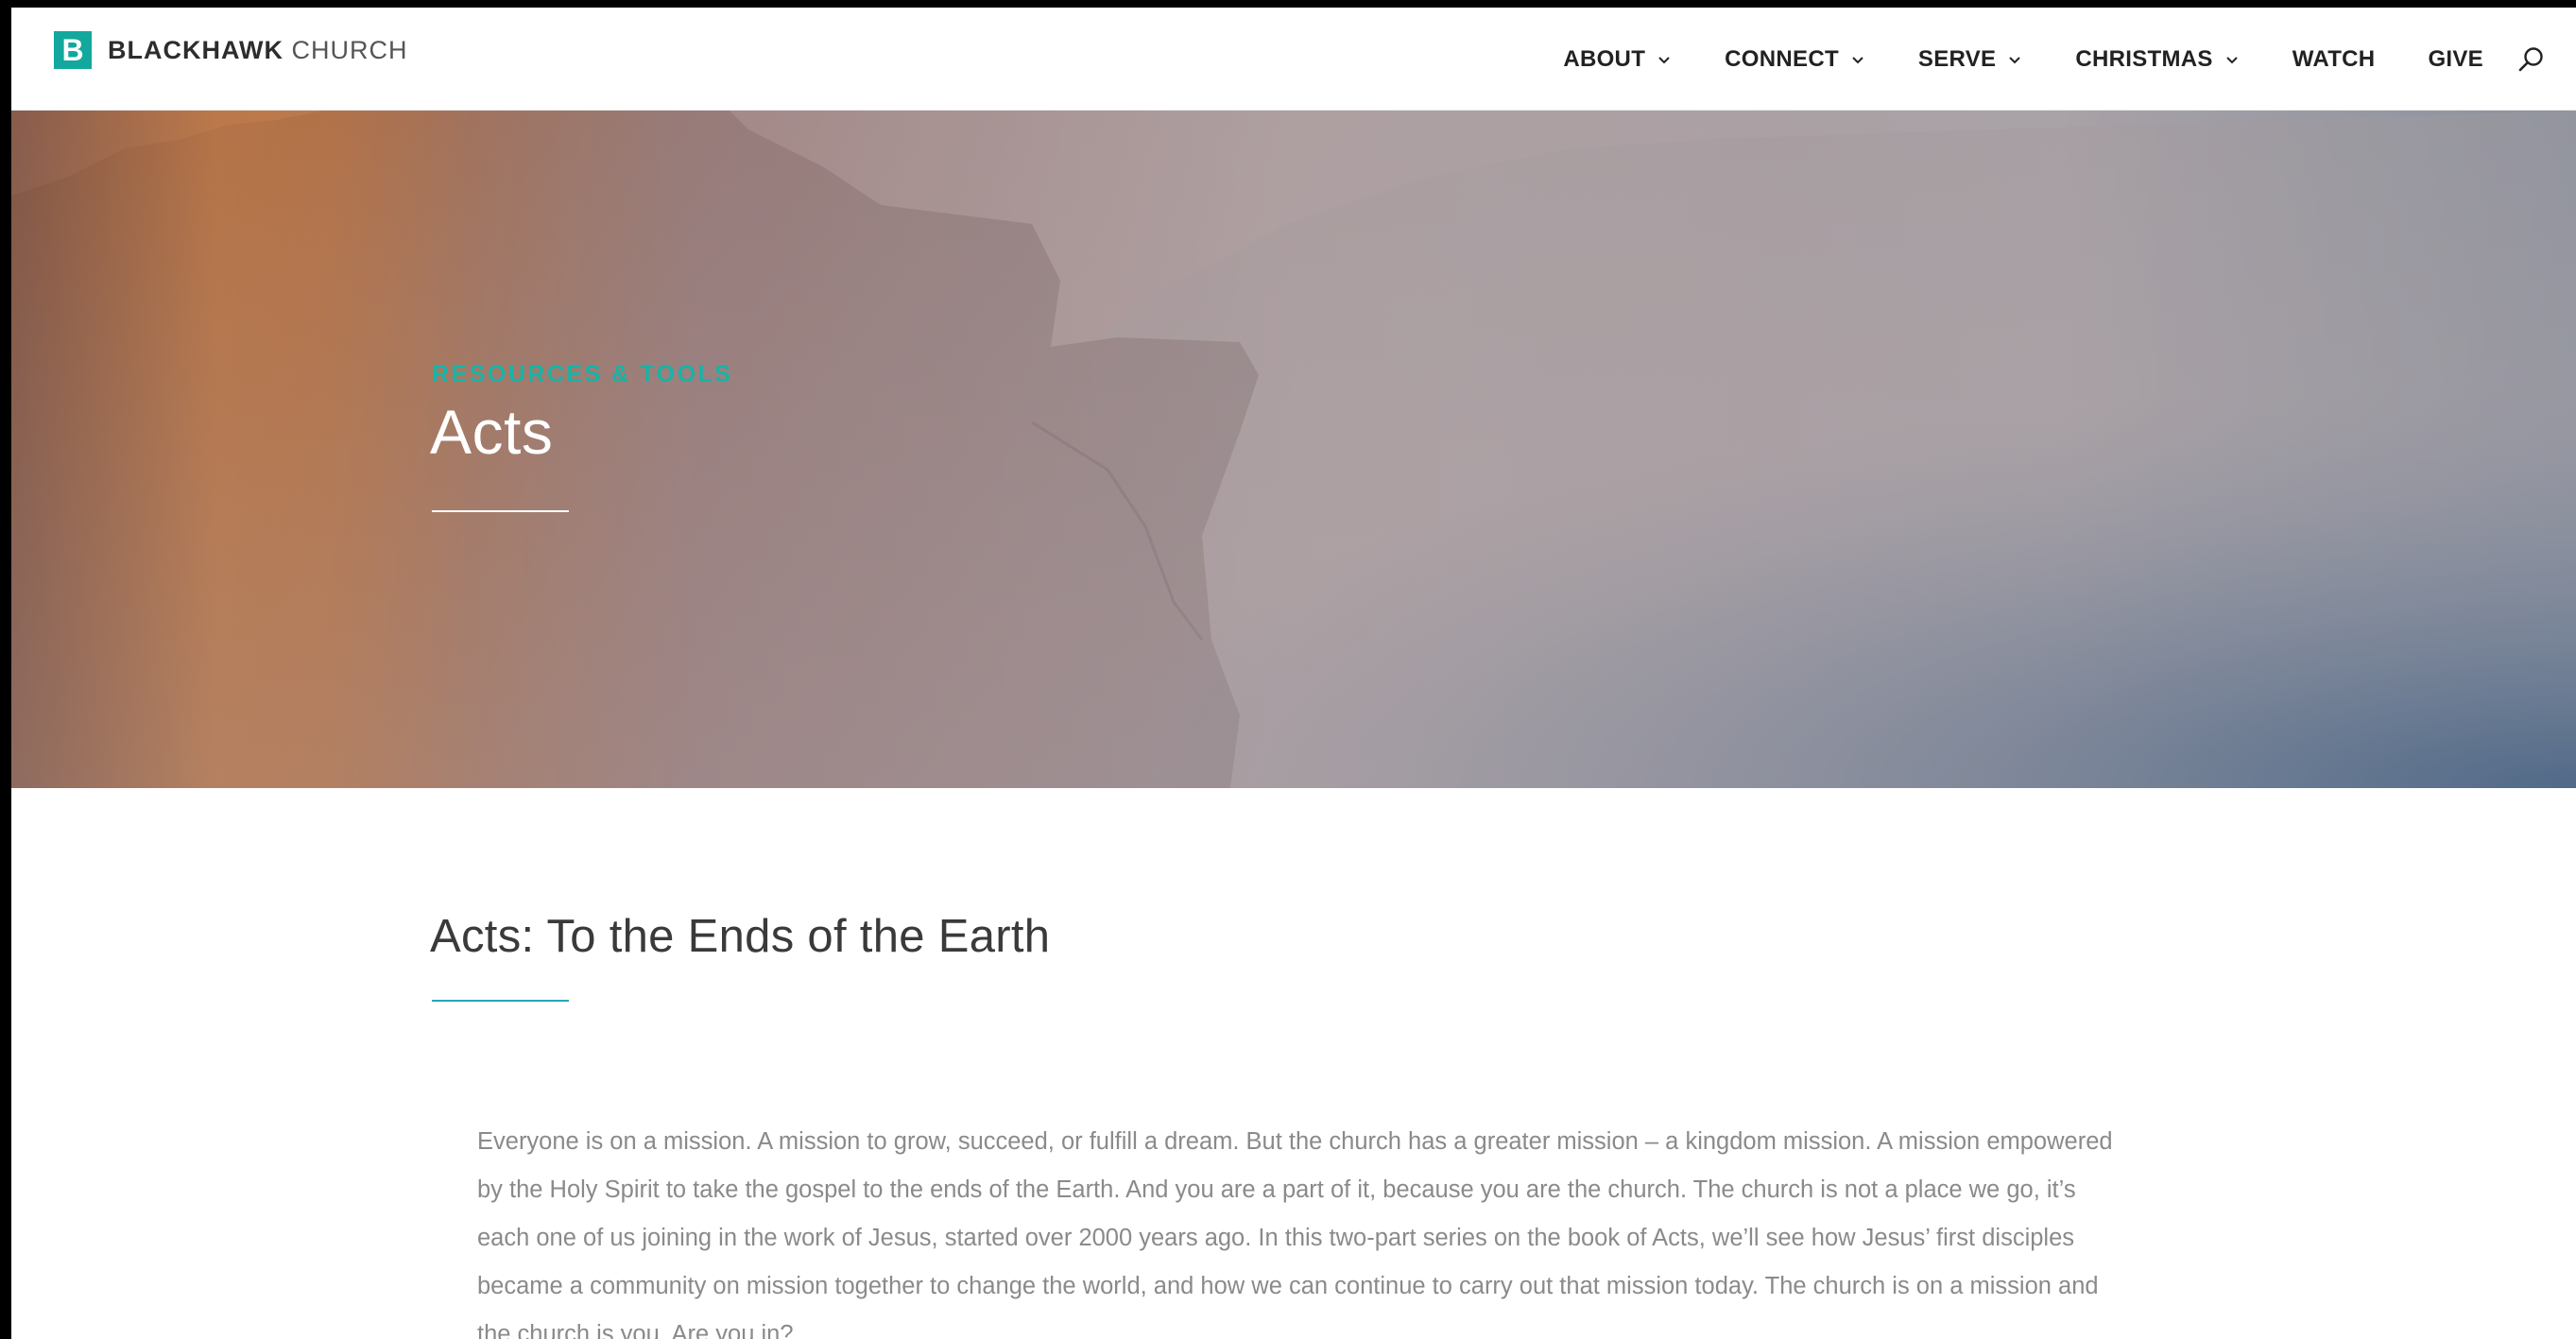 The width and height of the screenshot is (2576, 1339). I want to click on nav-item-watch: WATCH, so click(2334, 59).